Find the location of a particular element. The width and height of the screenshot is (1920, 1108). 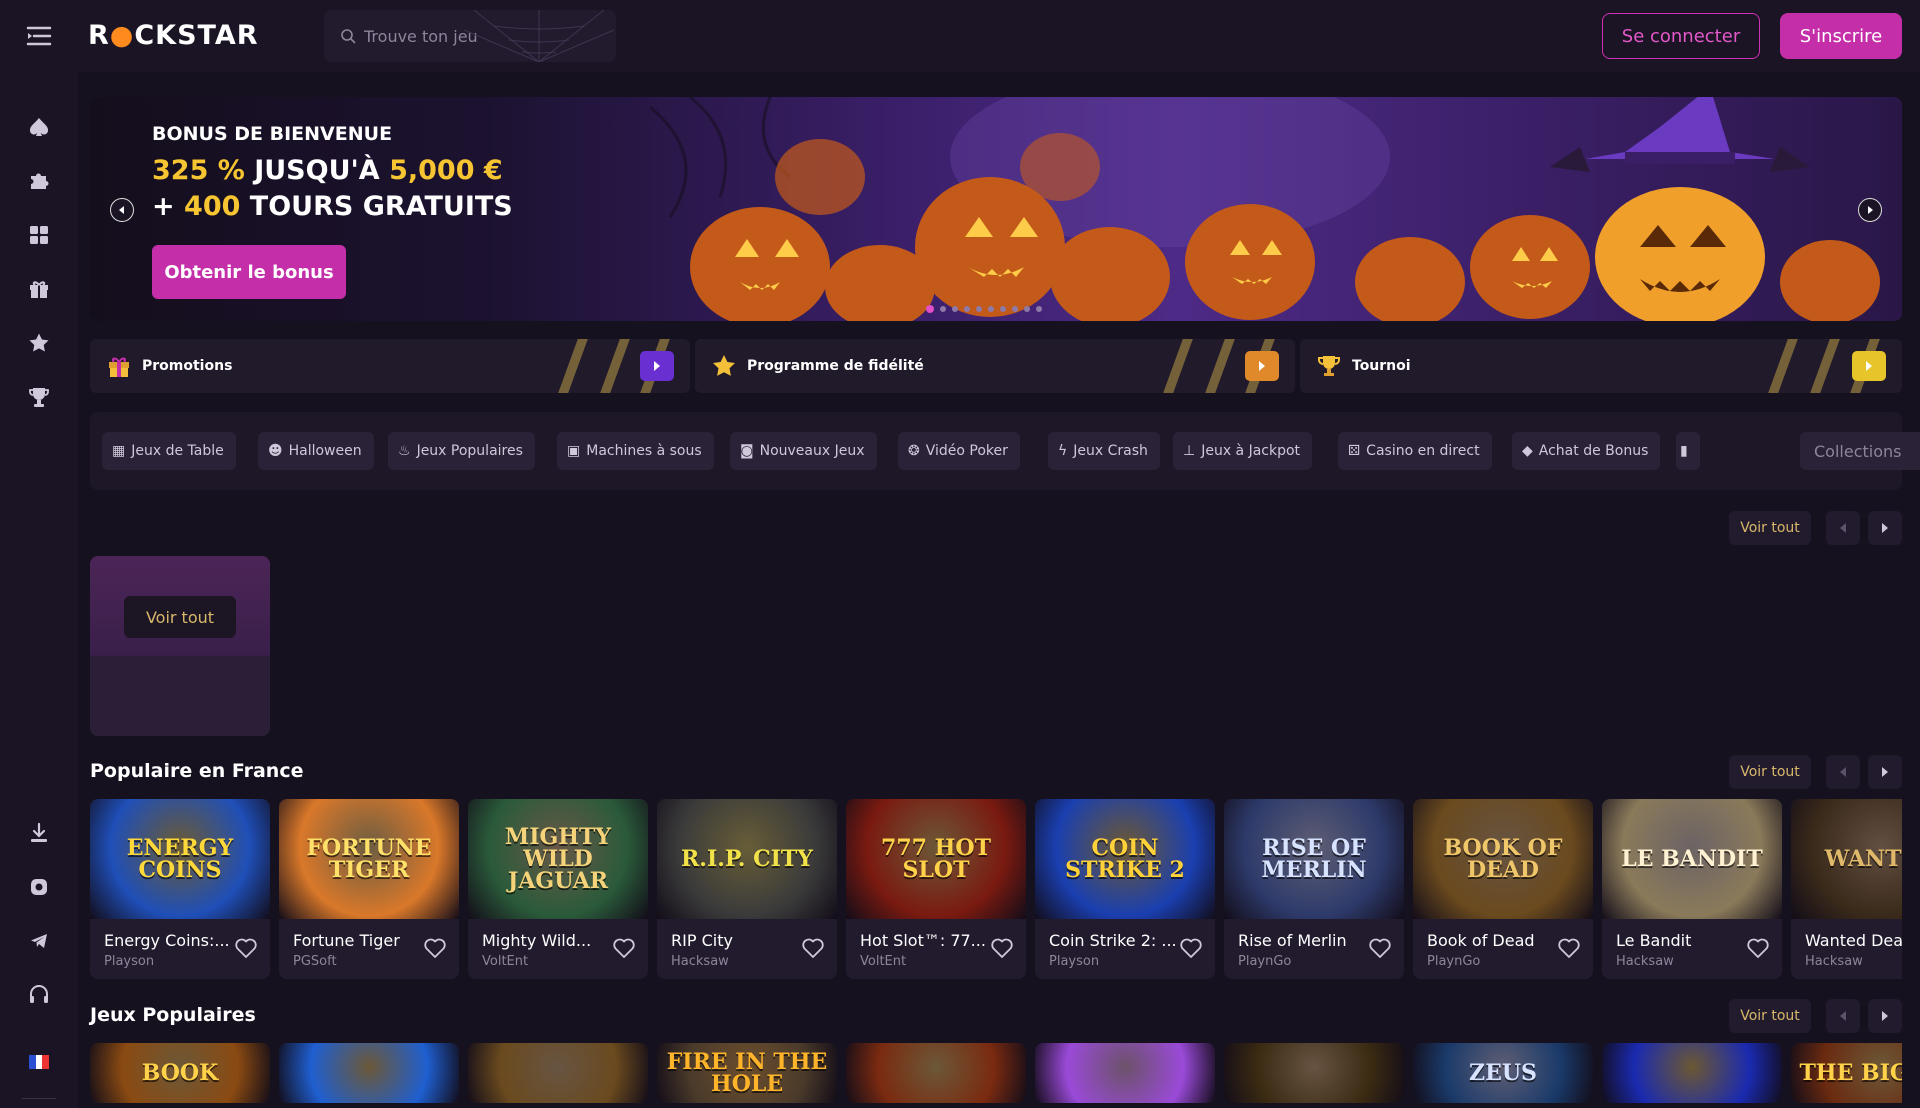

game-thumbnail: THE BIGGER is located at coordinates (1846, 1073).